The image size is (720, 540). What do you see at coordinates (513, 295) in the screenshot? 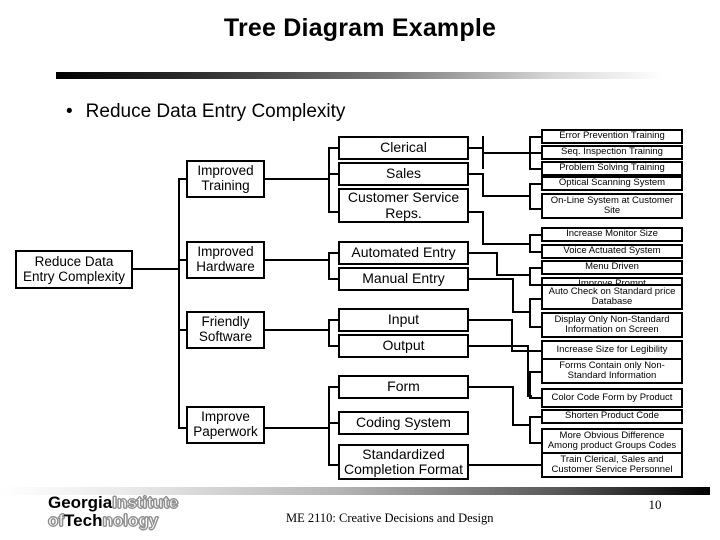
I see `wire-manual-down` at bounding box center [513, 295].